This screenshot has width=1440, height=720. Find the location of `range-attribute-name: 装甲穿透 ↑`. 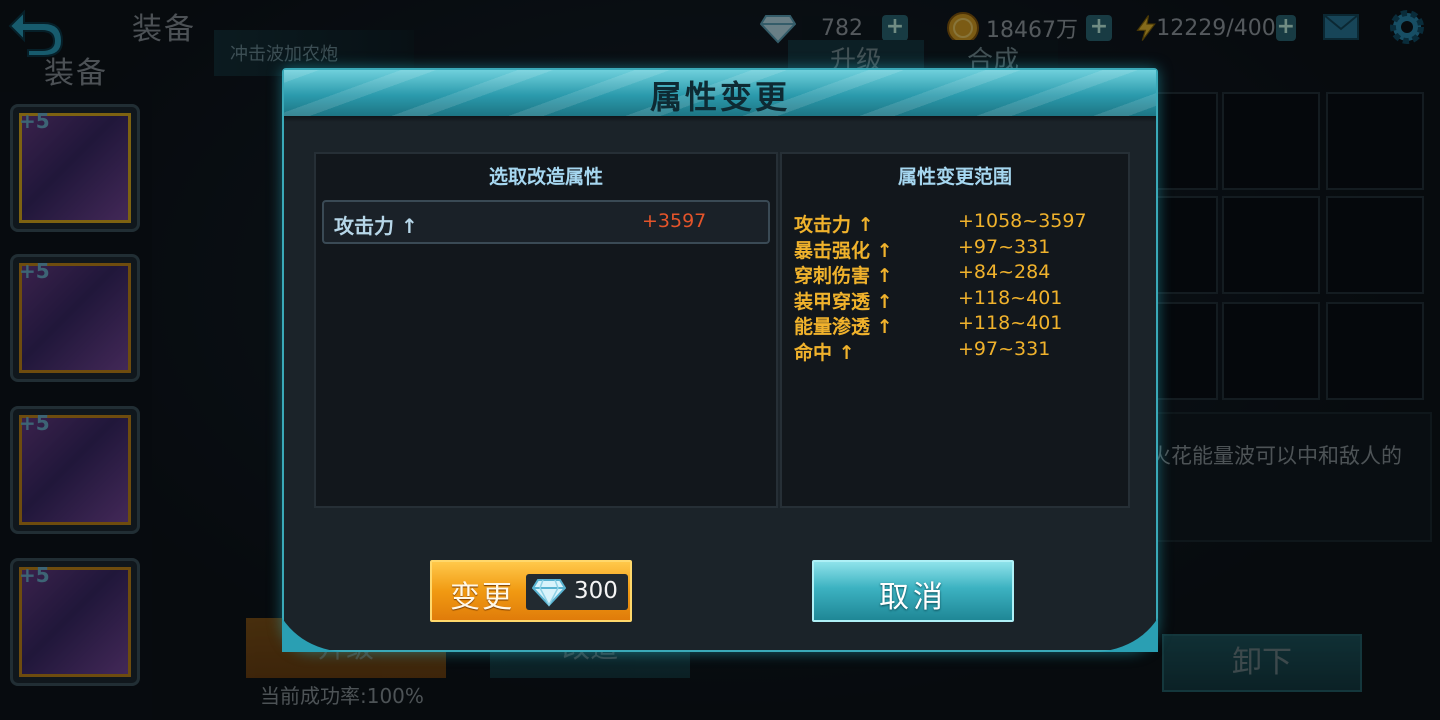

range-attribute-name: 装甲穿透 ↑ is located at coordinates (843, 301).